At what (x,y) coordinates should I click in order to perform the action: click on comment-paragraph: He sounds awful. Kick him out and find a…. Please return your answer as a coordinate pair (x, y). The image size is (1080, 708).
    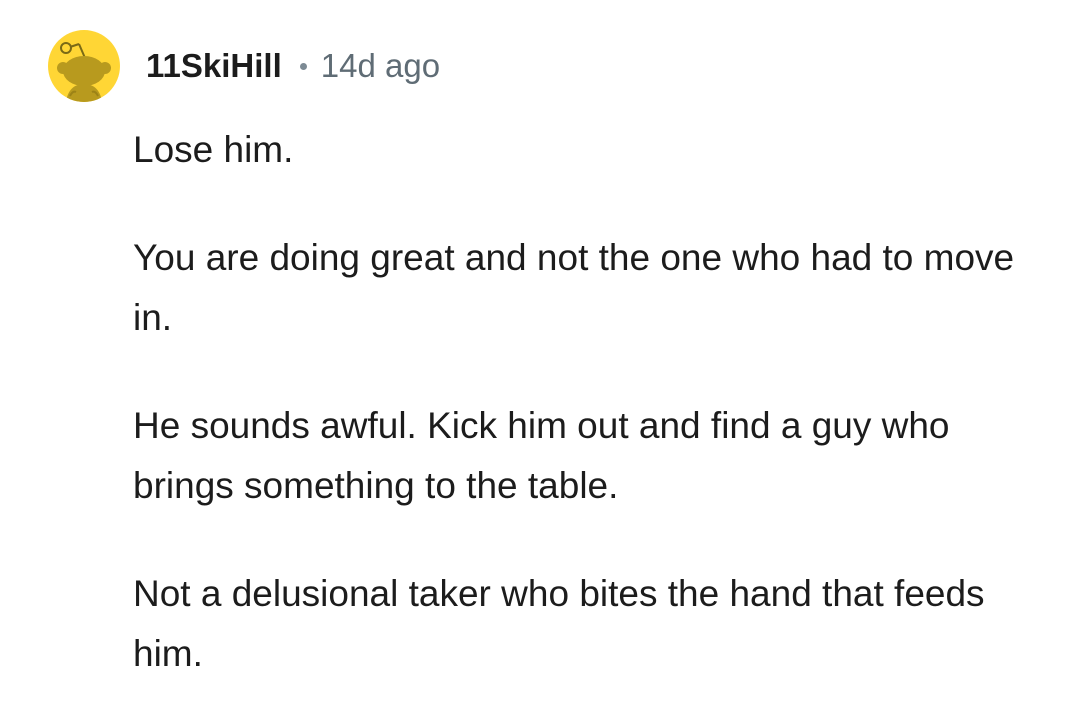
    Looking at the image, I should click on (541, 455).